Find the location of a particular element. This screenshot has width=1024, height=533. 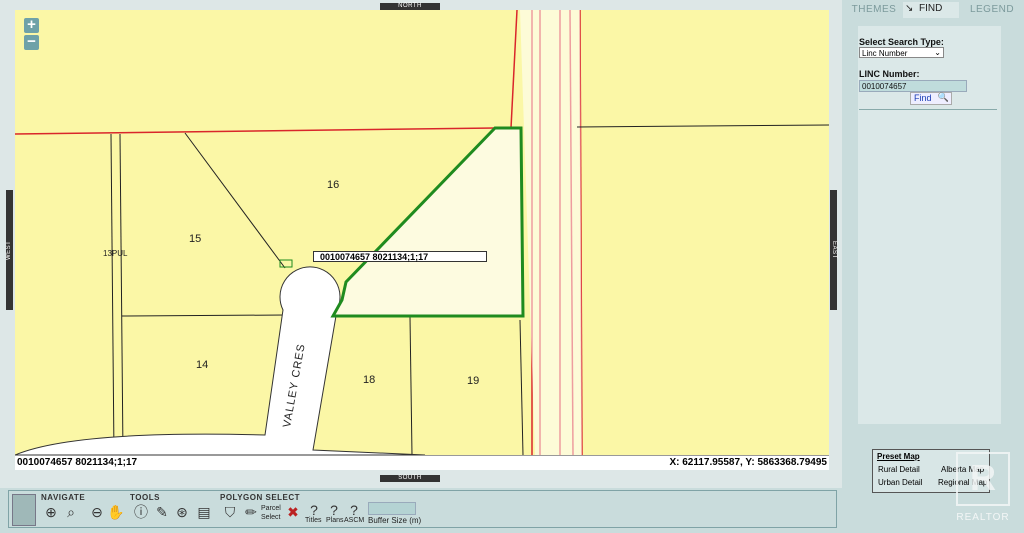

panel-divider is located at coordinates (928, 109).